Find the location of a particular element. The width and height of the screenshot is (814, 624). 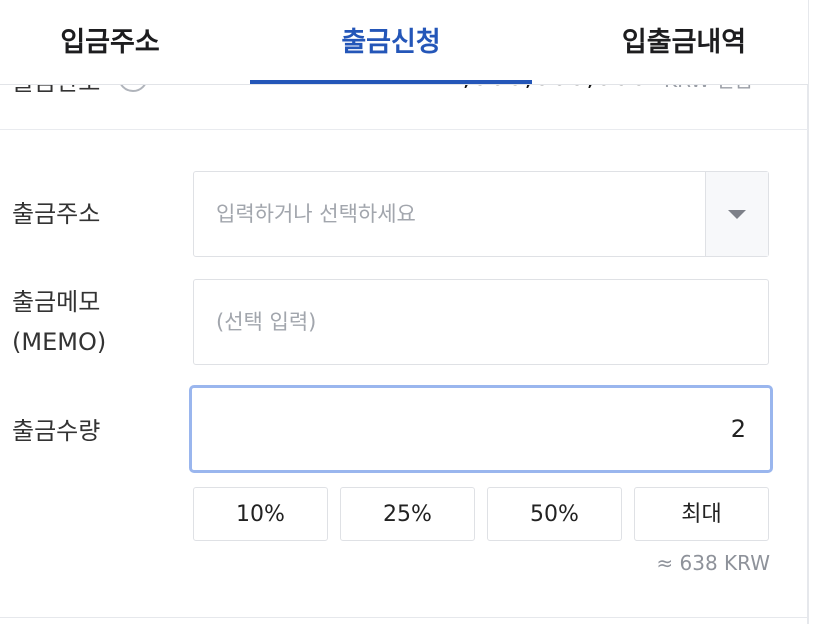

percent-10-button: 10% is located at coordinates (260, 514).